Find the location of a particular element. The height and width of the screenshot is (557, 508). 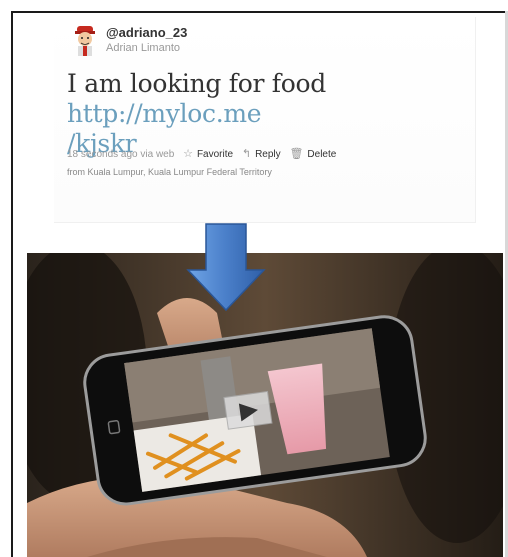

frame-left-border is located at coordinates (12, 284).